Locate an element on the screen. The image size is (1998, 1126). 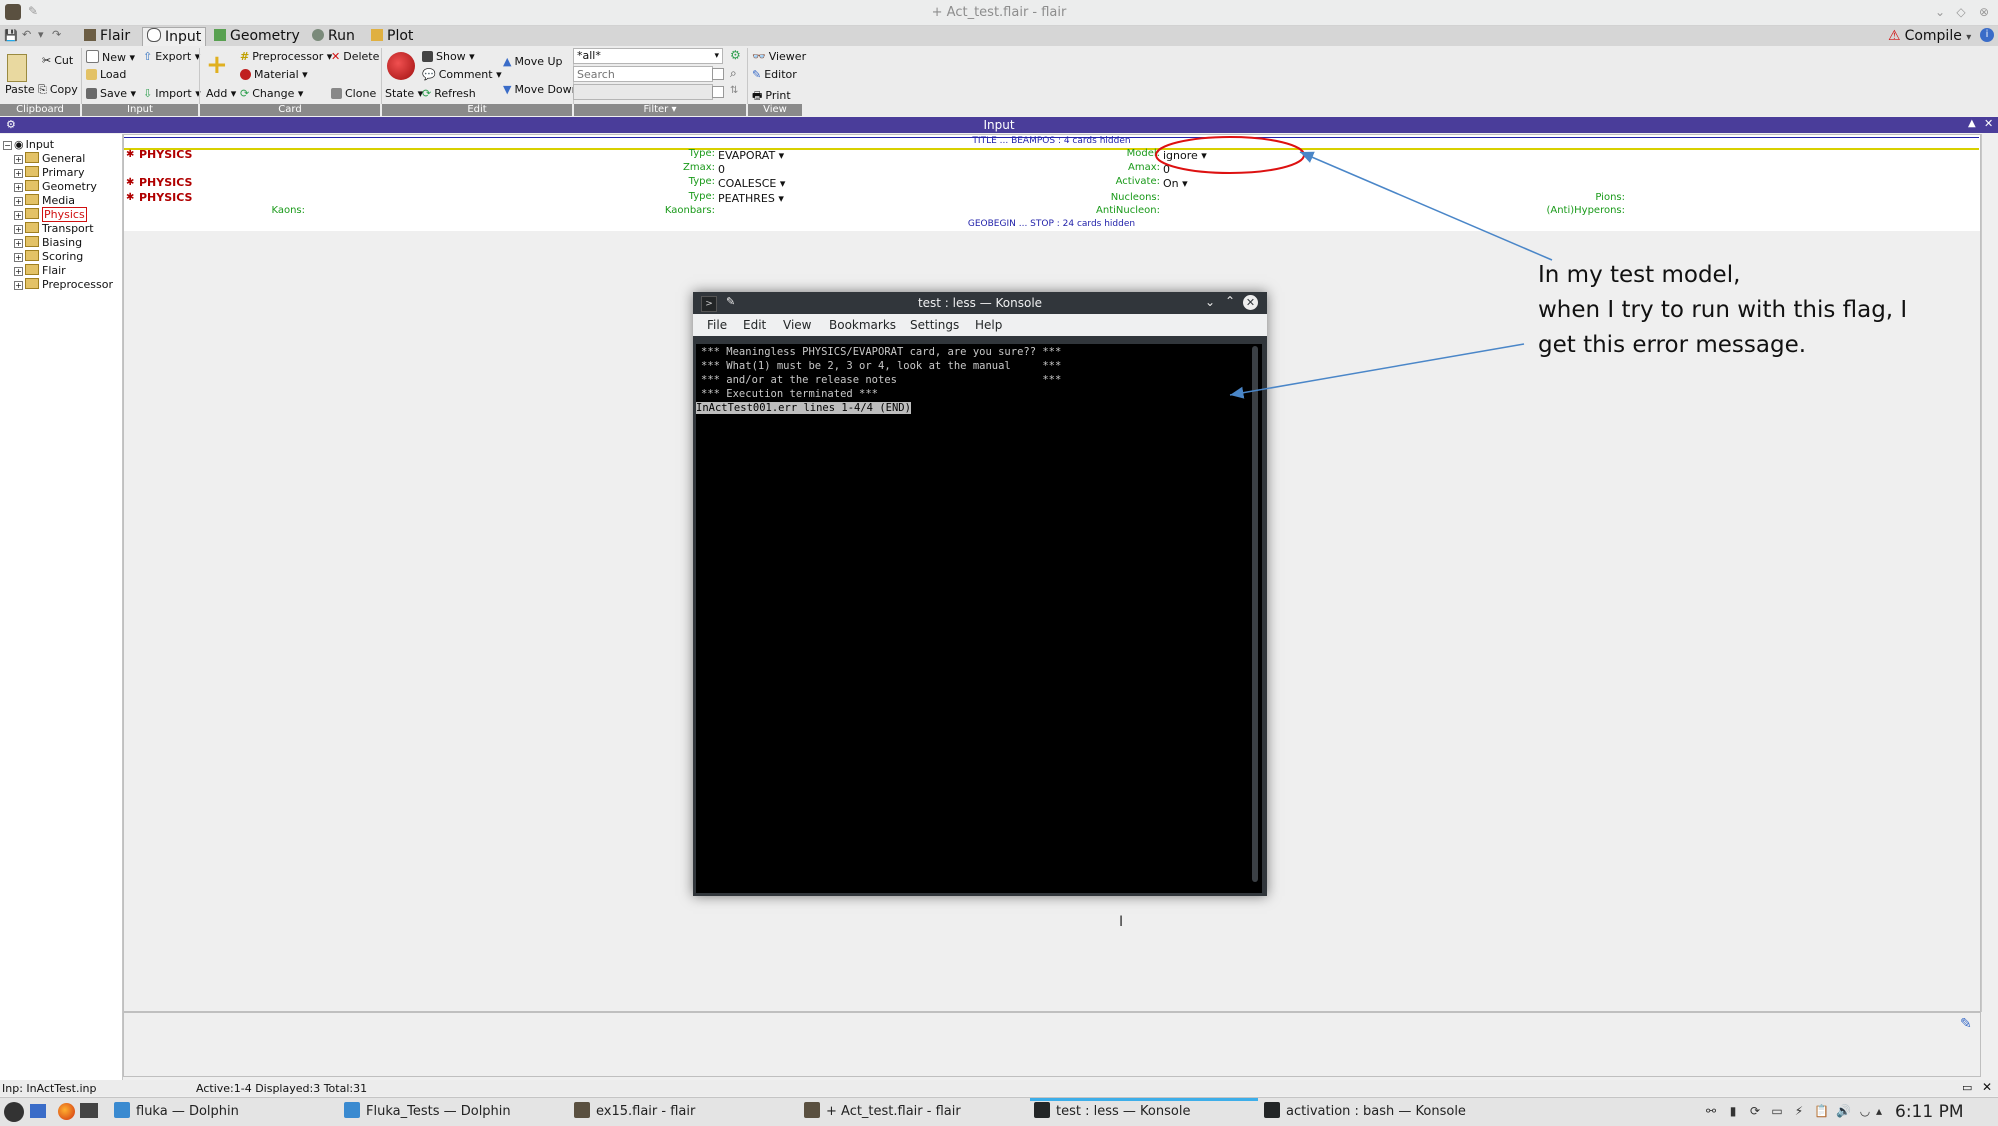
filter-select: *all* ▾ is located at coordinates (648, 56).